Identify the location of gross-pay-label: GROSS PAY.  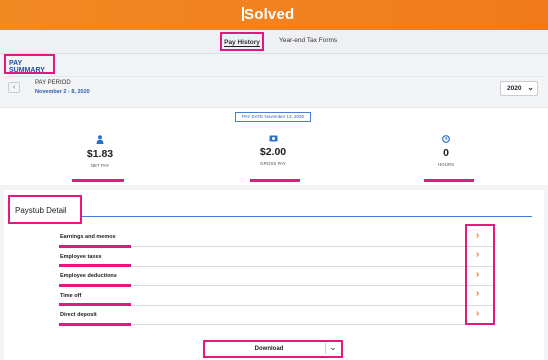
(273, 163).